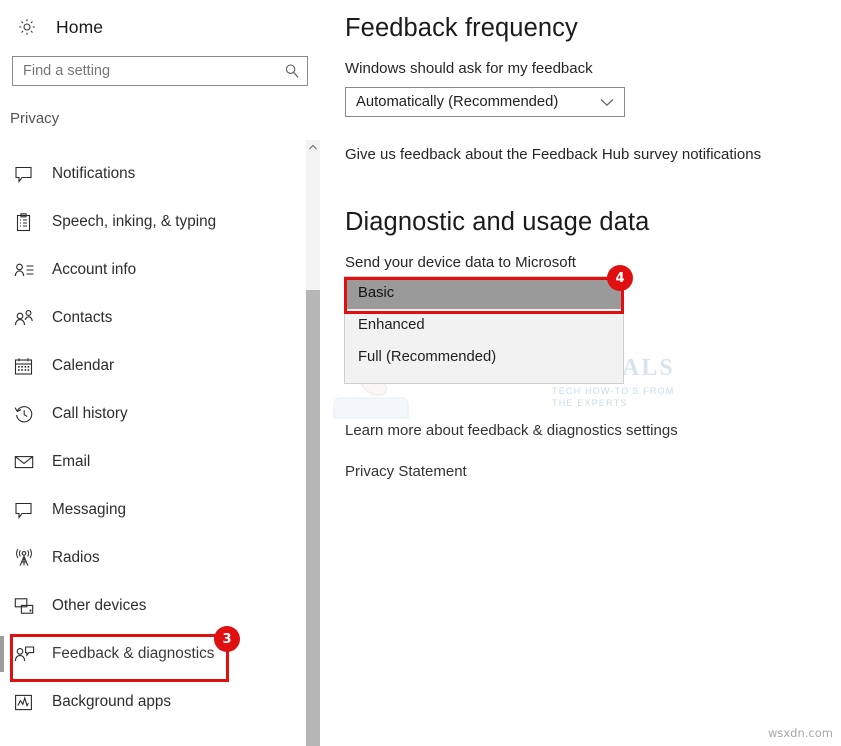 This screenshot has width=841, height=746. What do you see at coordinates (800, 733) in the screenshot?
I see `site-watermark: wsxdn.com` at bounding box center [800, 733].